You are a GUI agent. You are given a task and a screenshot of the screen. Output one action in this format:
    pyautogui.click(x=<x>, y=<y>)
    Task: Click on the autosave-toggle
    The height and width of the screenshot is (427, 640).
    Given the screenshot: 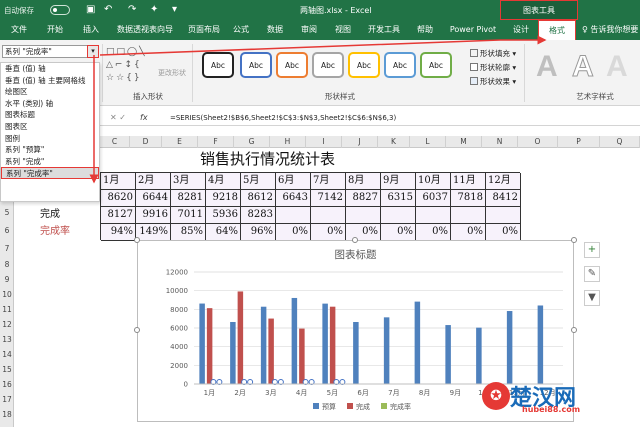 What is the action you would take?
    pyautogui.click(x=60, y=10)
    